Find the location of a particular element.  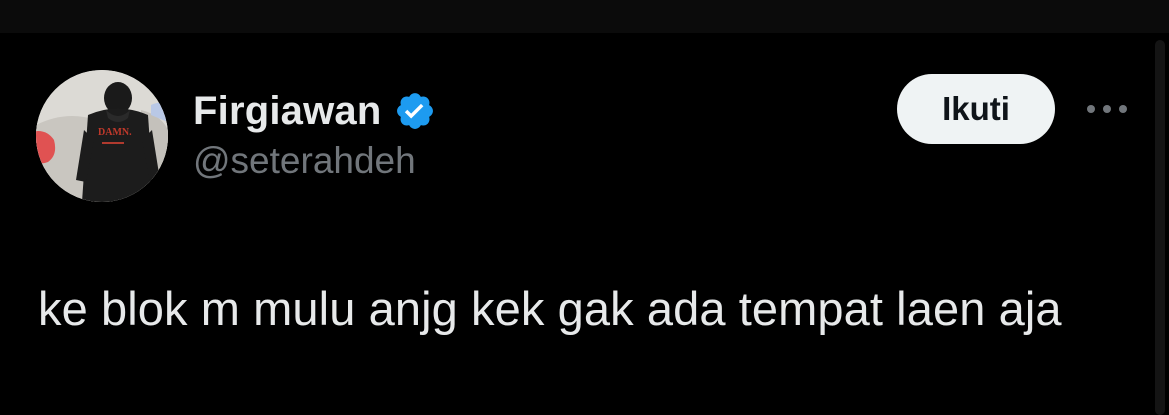

avatar-shirt-text: DAMN. is located at coordinates (115, 132).